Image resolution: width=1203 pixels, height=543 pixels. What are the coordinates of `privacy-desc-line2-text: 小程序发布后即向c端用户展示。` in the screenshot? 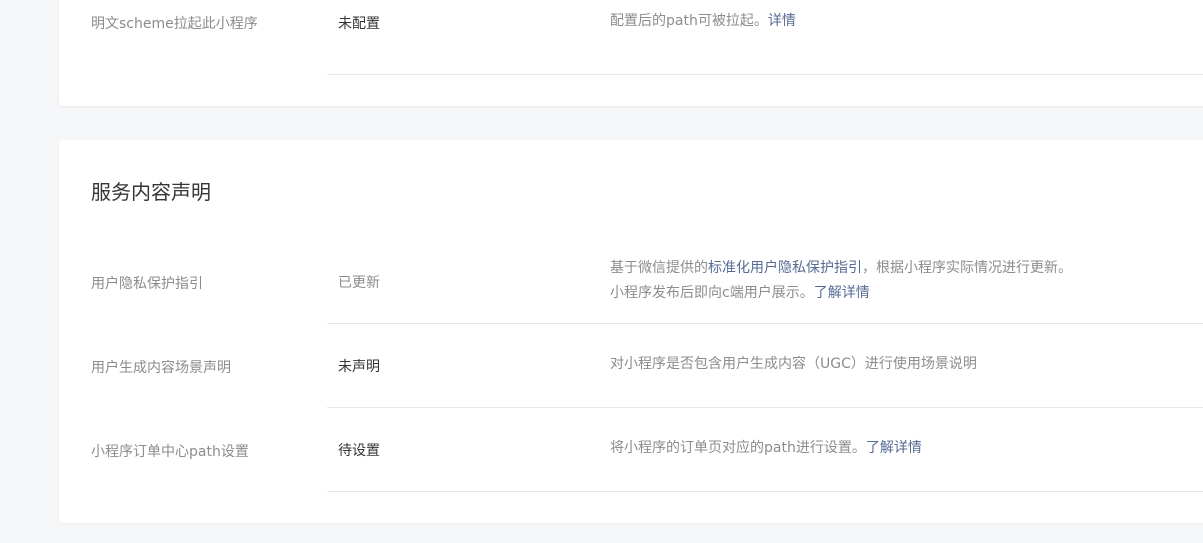 It's located at (712, 293).